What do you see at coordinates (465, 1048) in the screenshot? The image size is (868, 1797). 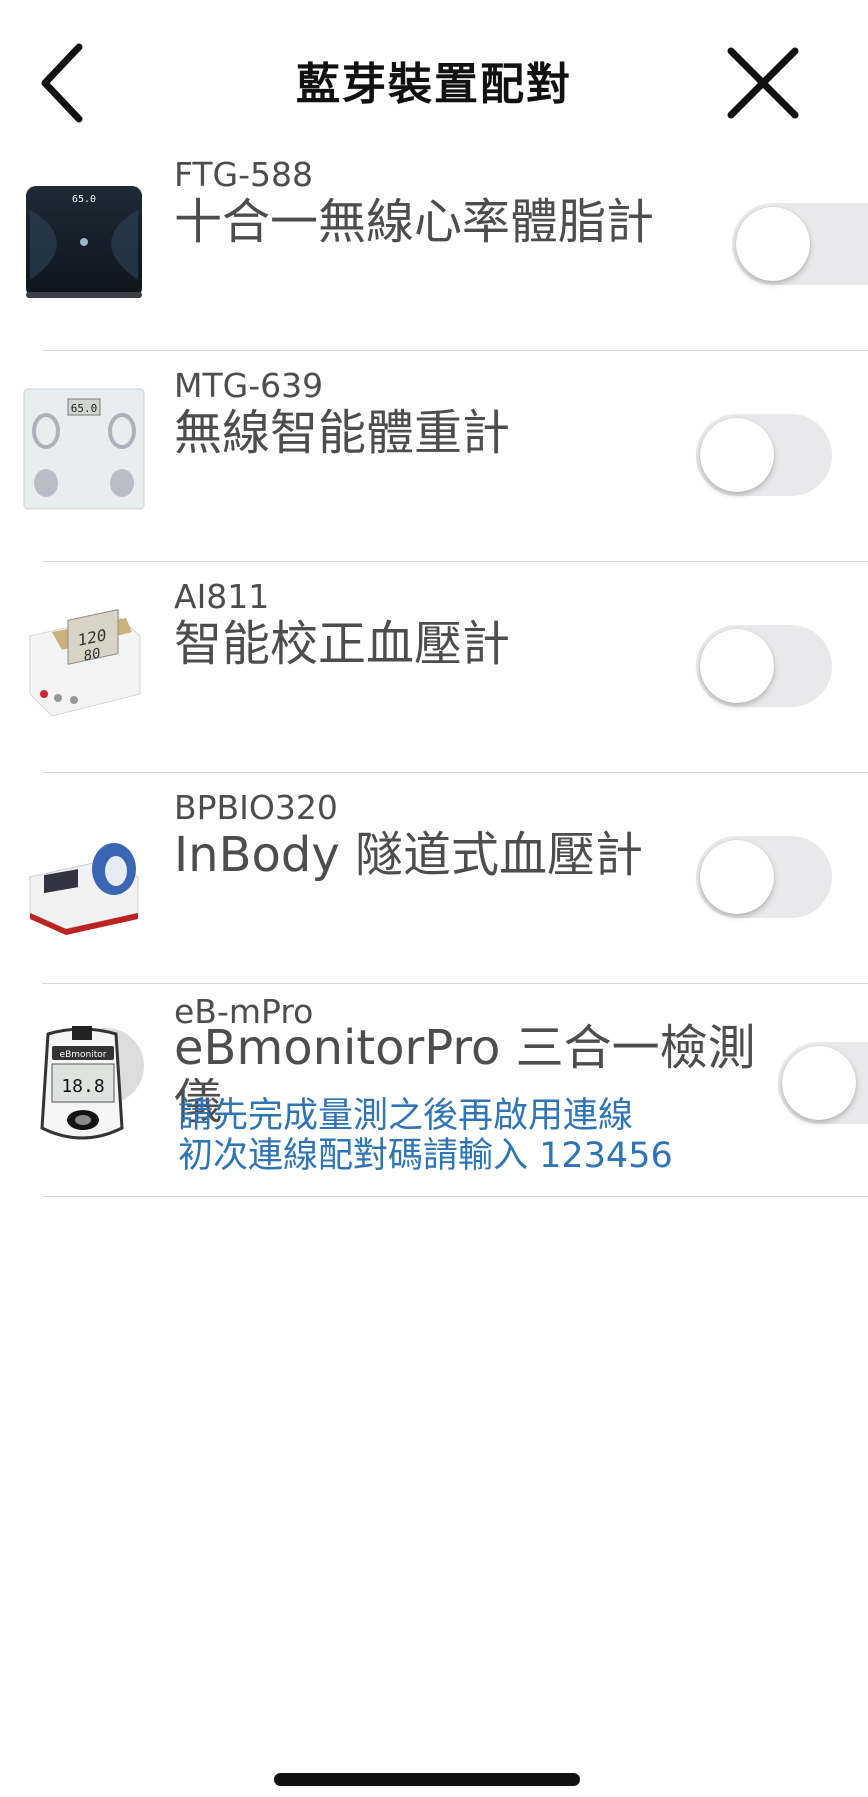 I see `device-name-line1: eBmonitorPro 三合一檢測` at bounding box center [465, 1048].